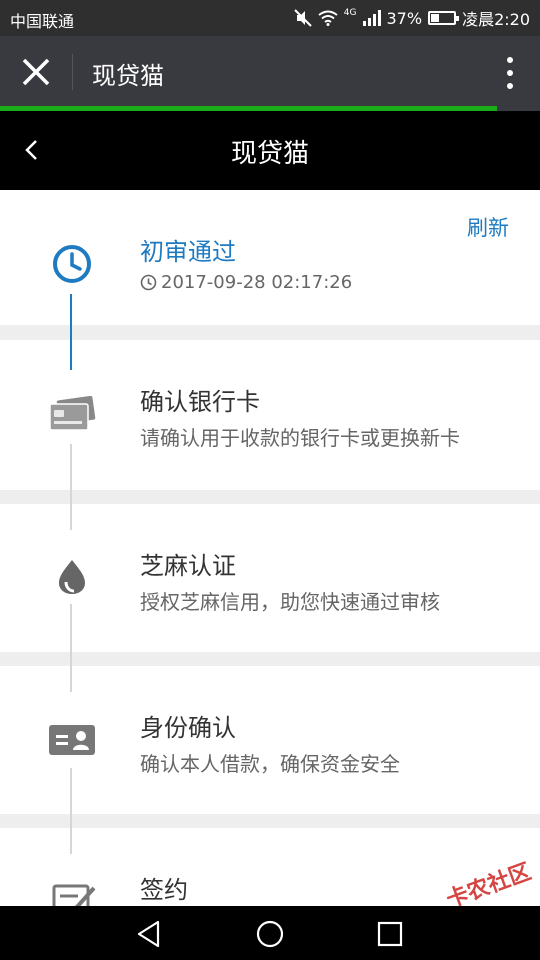 This screenshot has width=540, height=960. I want to click on step-time-row: 2017-09-28 02:17:26, so click(246, 282).